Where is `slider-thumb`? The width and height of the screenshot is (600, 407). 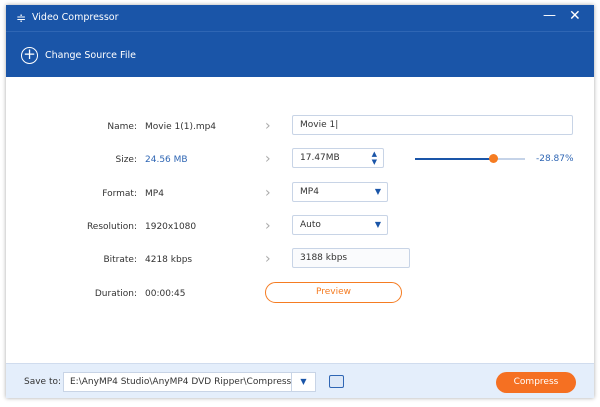 slider-thumb is located at coordinates (494, 158).